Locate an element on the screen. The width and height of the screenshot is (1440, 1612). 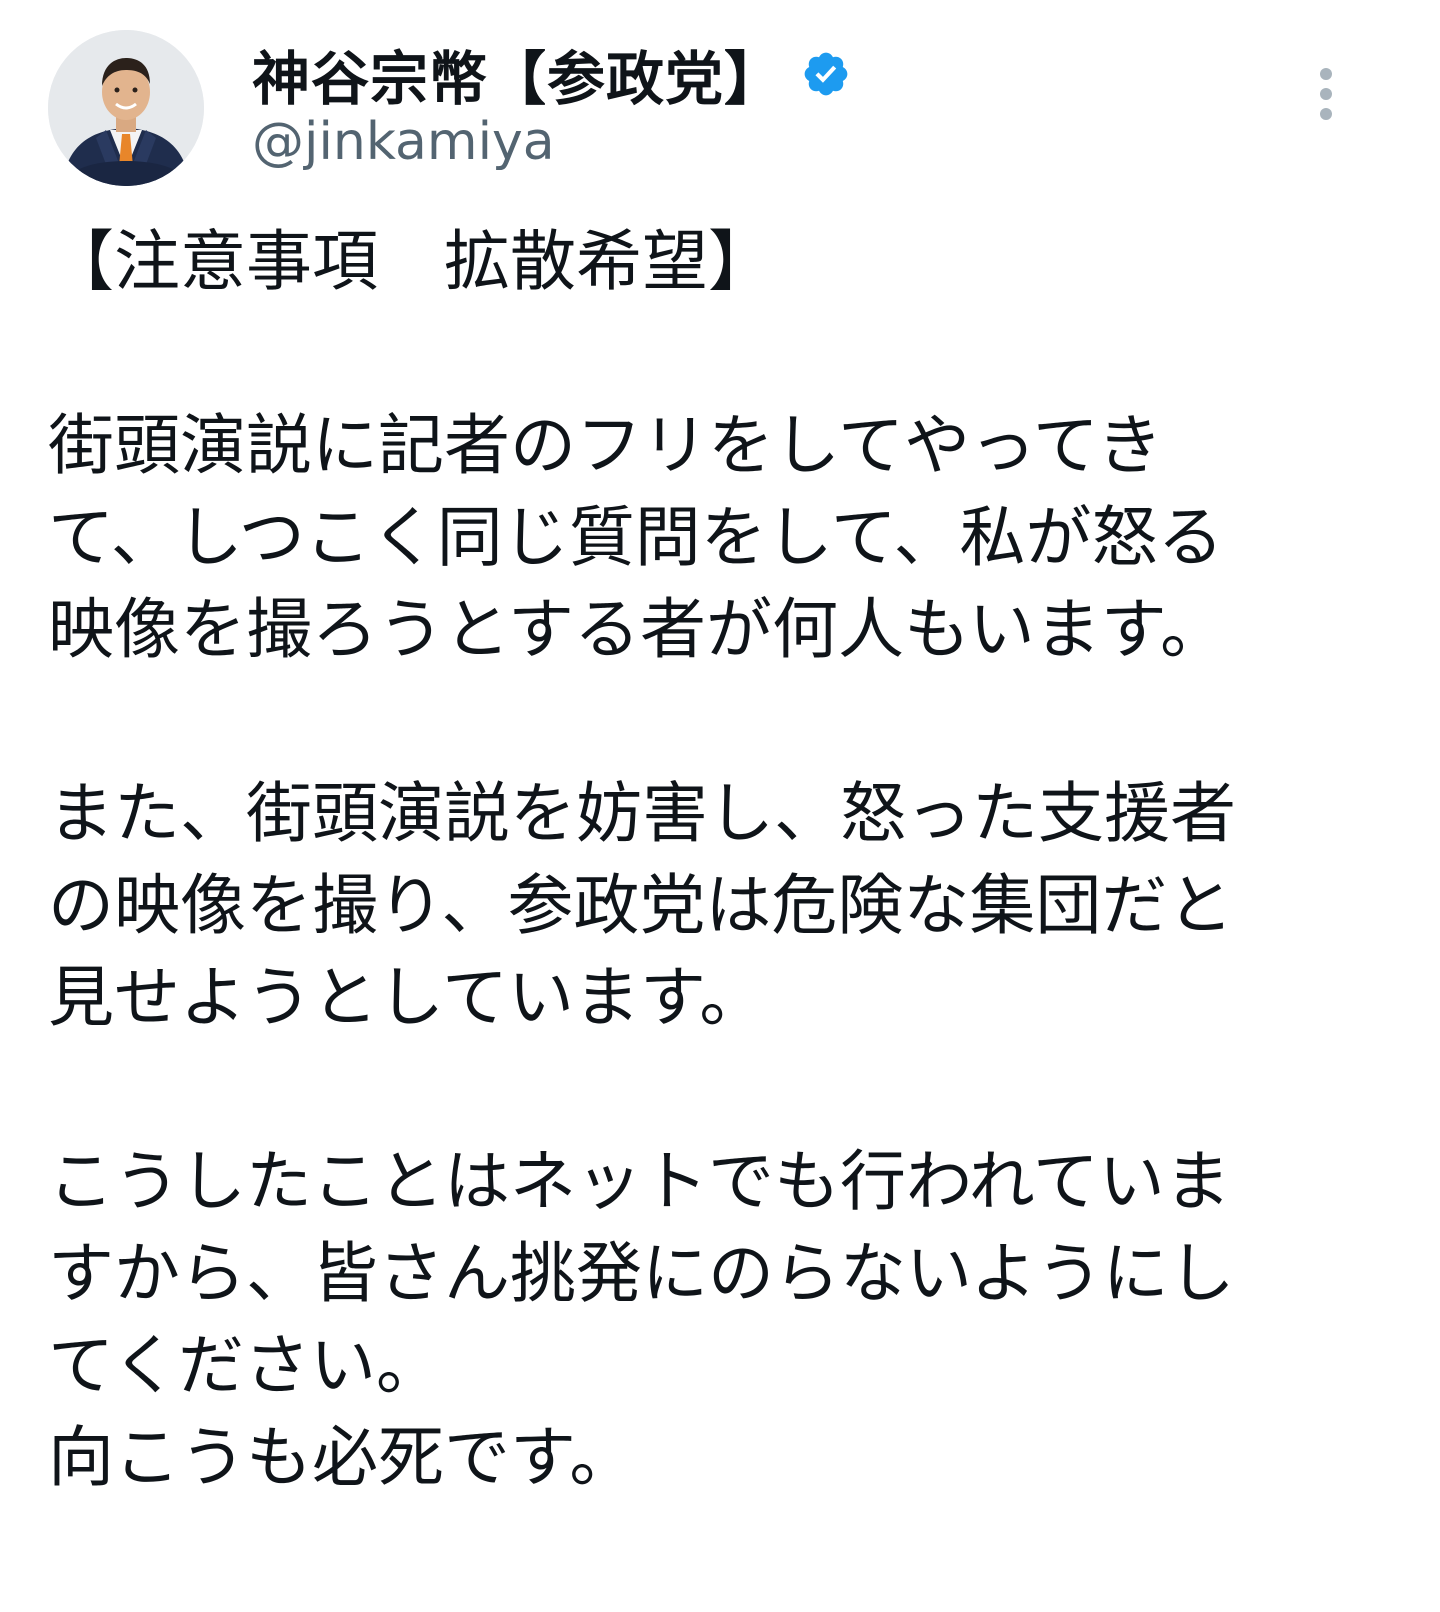
tweet-line: の映像を撮り、参政党は危険な集団だと is located at coordinates (641, 905).